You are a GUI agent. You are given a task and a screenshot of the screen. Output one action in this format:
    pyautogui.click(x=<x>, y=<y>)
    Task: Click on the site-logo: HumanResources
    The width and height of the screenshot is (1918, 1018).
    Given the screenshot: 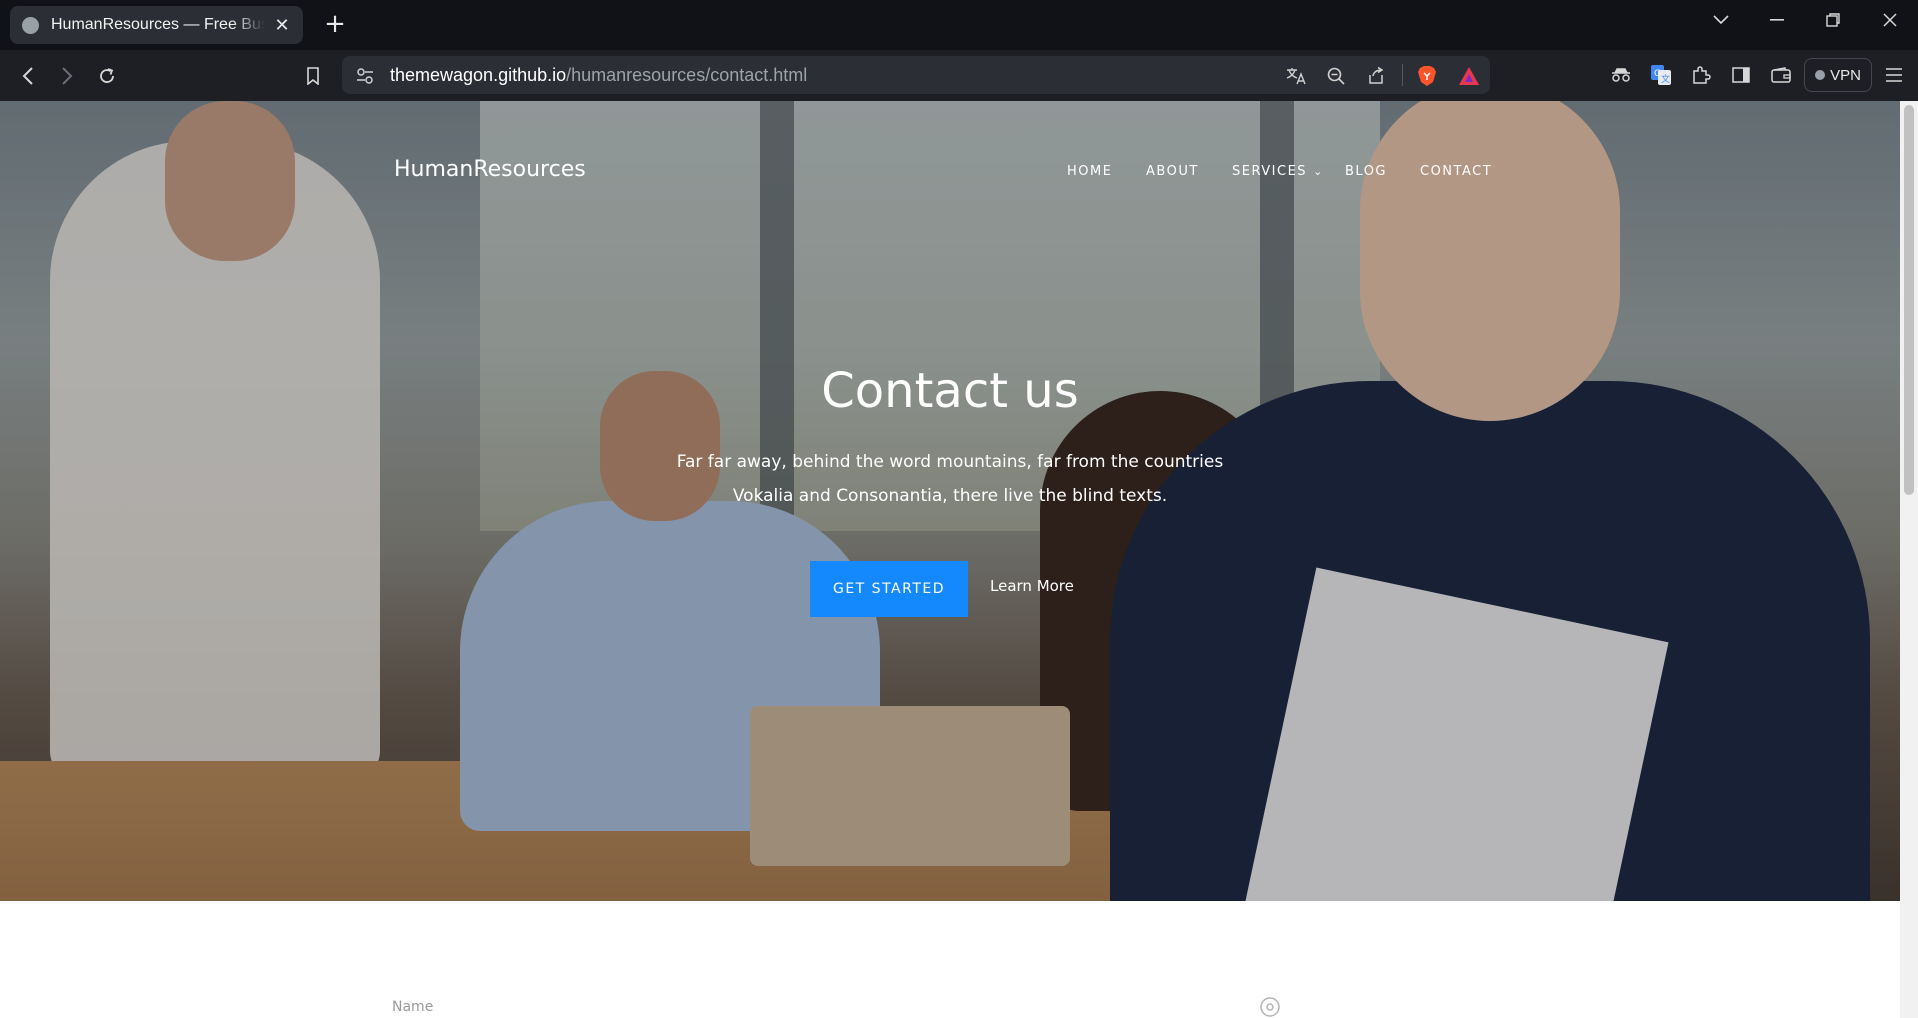 What is the action you would take?
    pyautogui.click(x=490, y=169)
    